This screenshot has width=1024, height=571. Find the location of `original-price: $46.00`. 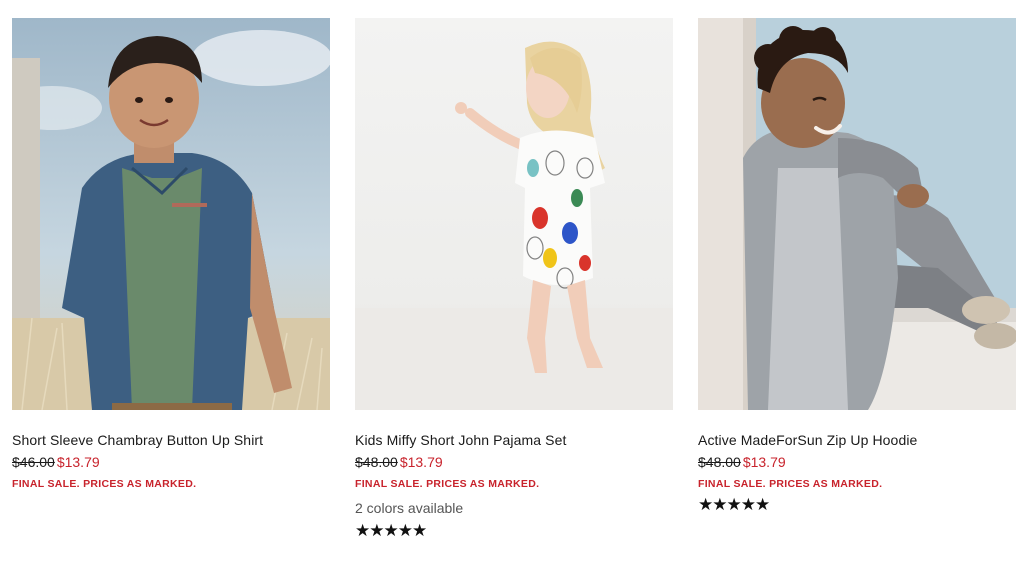

original-price: $46.00 is located at coordinates (33, 462).